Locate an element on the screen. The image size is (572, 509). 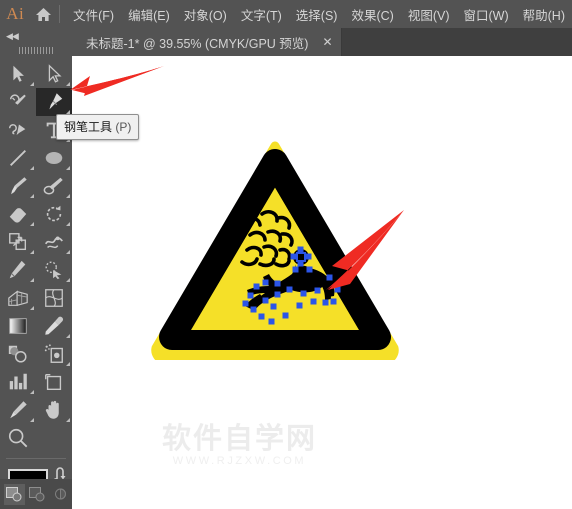
tool-line-segment is located at coordinates (18, 158).